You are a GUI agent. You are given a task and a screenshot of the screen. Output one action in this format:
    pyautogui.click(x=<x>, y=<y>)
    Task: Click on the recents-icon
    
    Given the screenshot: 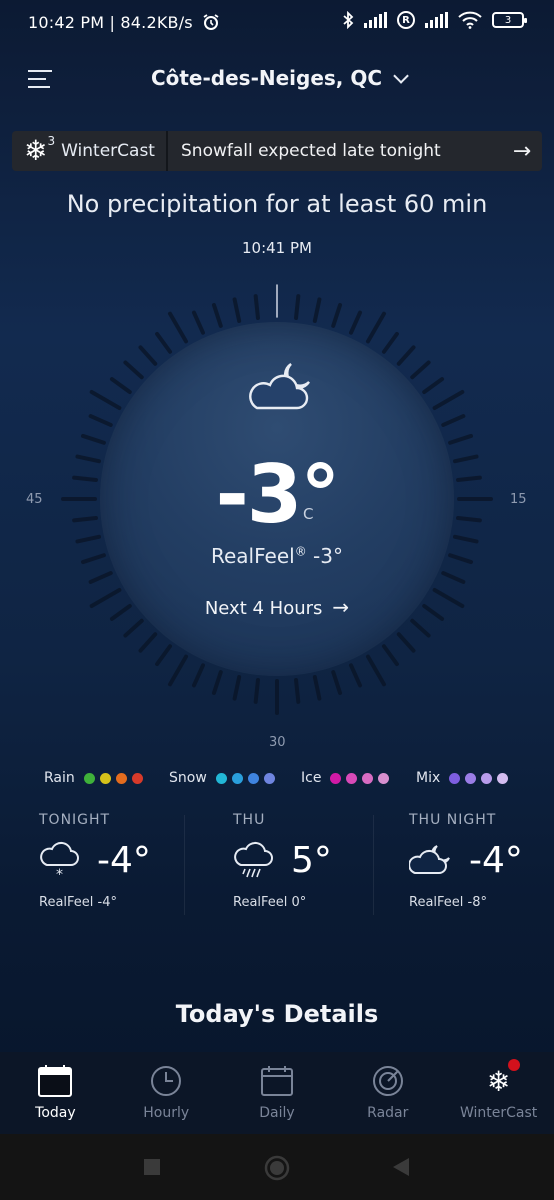 What is the action you would take?
    pyautogui.click(x=152, y=1167)
    